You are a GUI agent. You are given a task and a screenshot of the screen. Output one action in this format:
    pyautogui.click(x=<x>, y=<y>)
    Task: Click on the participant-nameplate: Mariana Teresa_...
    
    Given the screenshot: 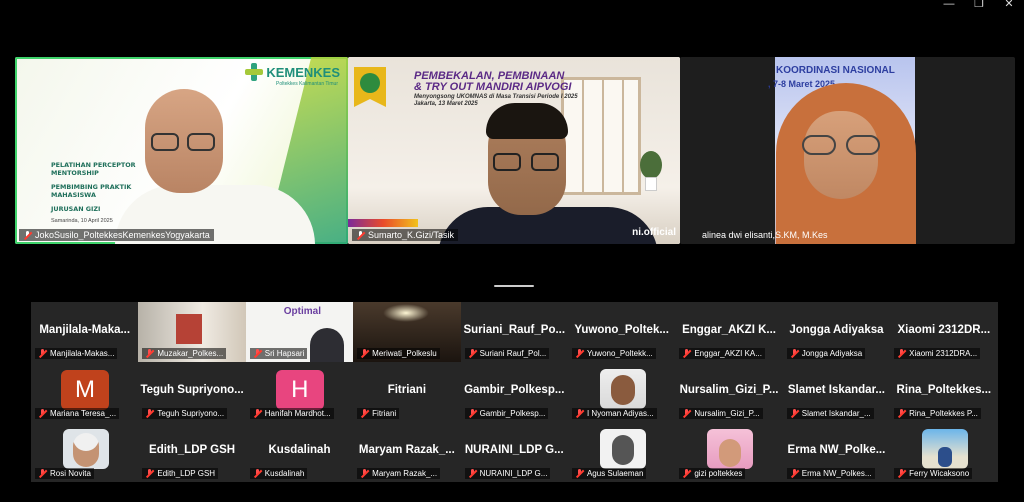 What is the action you would take?
    pyautogui.click(x=77, y=413)
    